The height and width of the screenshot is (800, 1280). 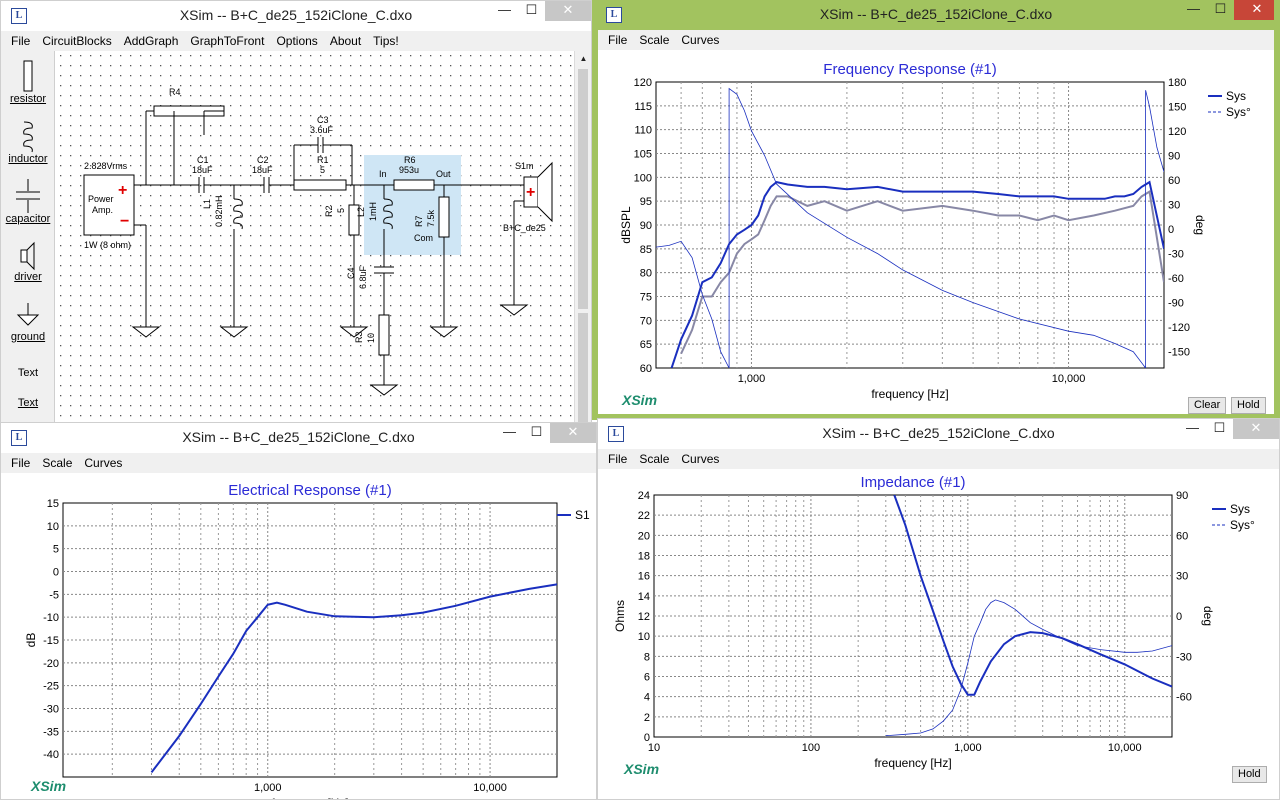 What do you see at coordinates (122, 190) in the screenshot?
I see `plus-sign: +` at bounding box center [122, 190].